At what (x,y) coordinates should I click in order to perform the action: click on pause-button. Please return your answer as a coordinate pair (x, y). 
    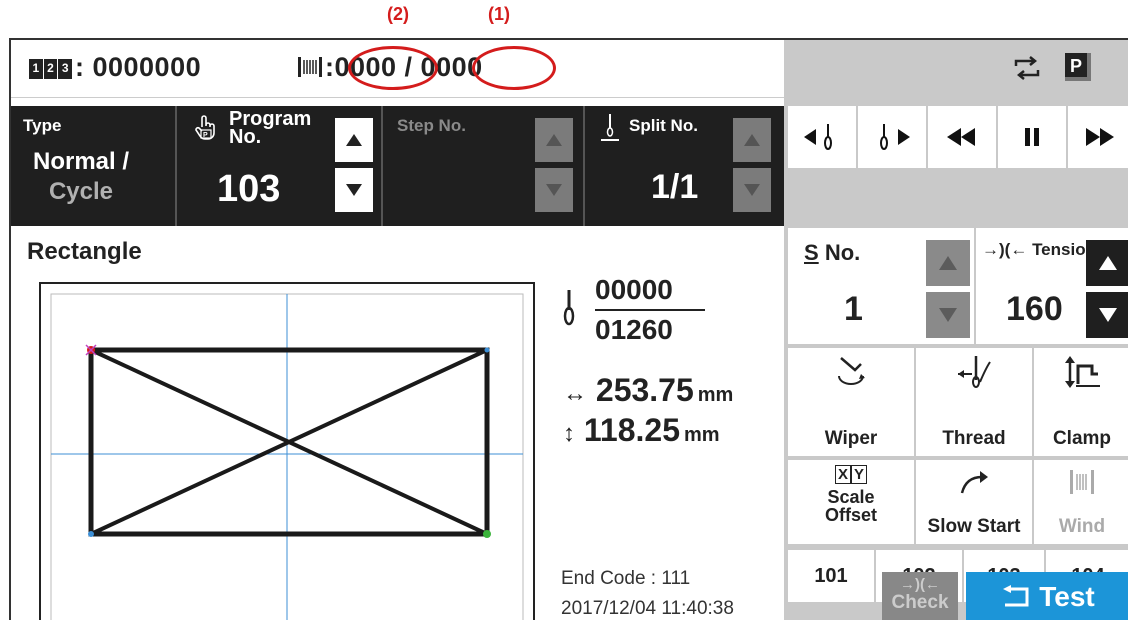
    Looking at the image, I should click on (1032, 137).